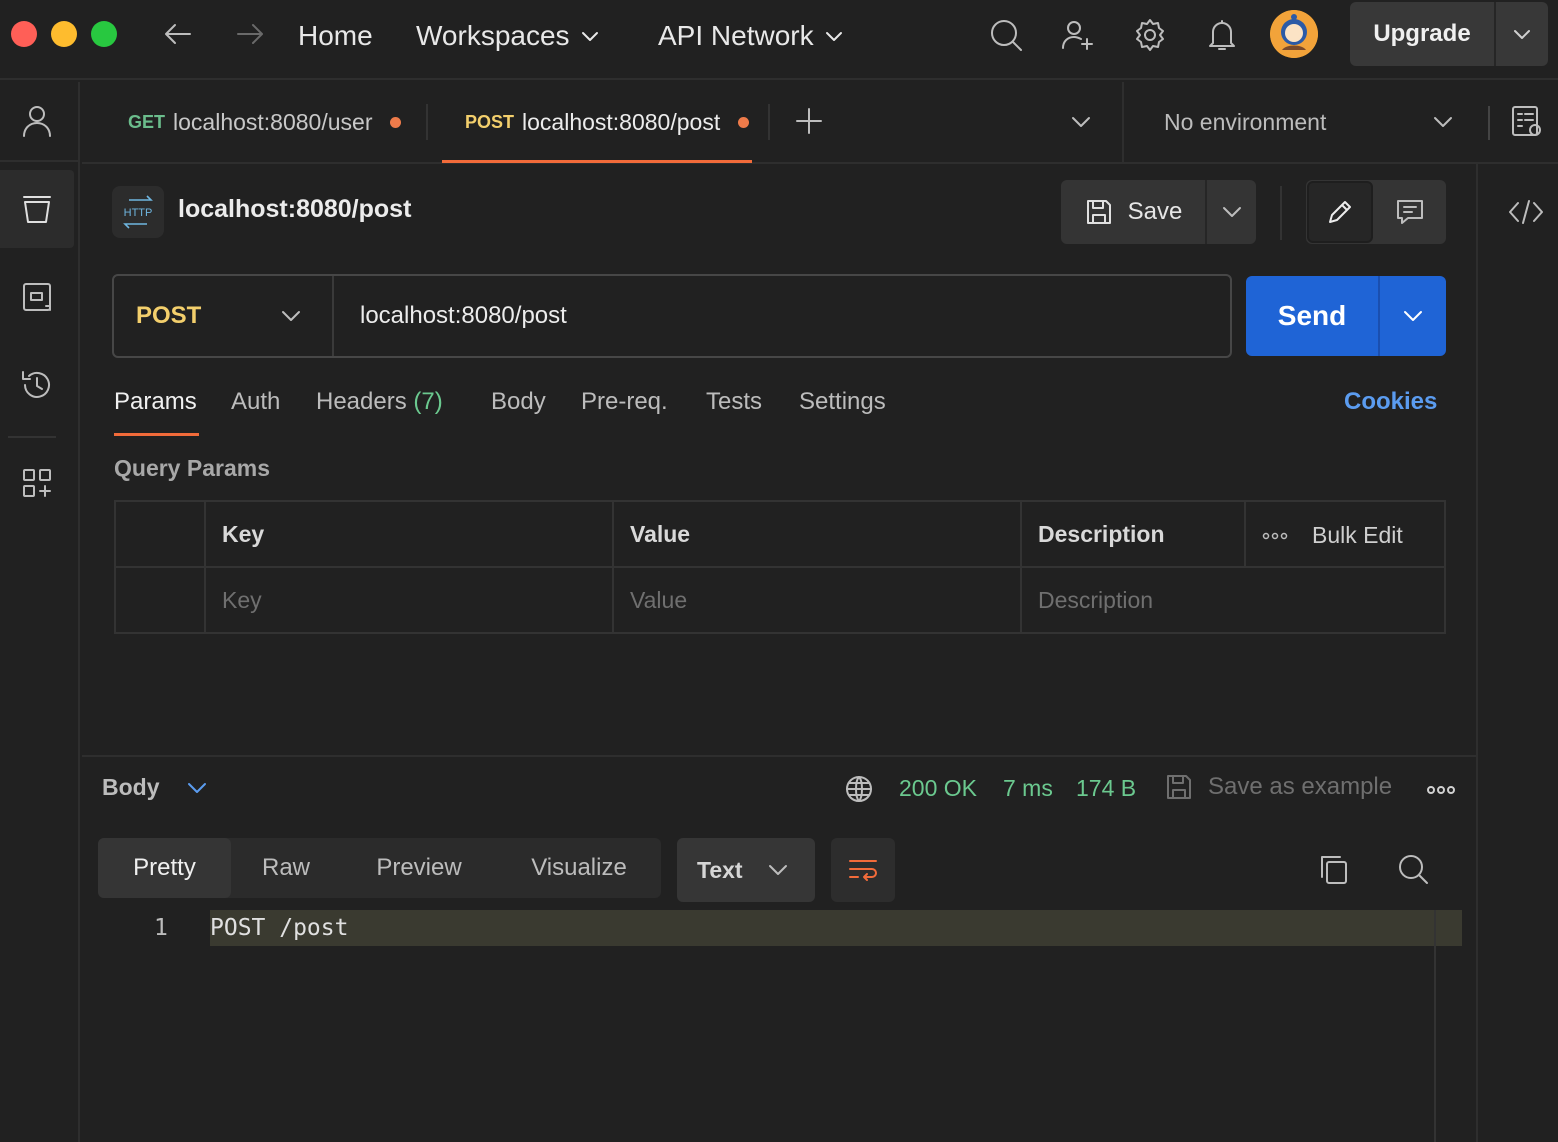 The image size is (1558, 1142). What do you see at coordinates (138, 213) in the screenshot?
I see `svg-text: HTTP` at bounding box center [138, 213].